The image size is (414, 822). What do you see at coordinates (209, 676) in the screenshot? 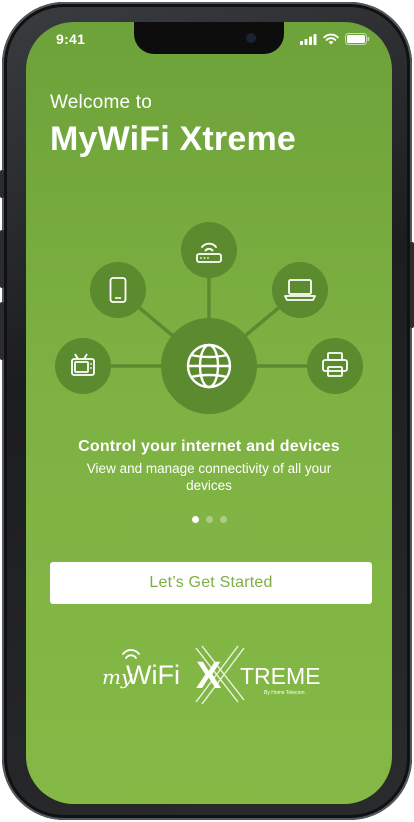
I see `logo-text-x: X` at bounding box center [209, 676].